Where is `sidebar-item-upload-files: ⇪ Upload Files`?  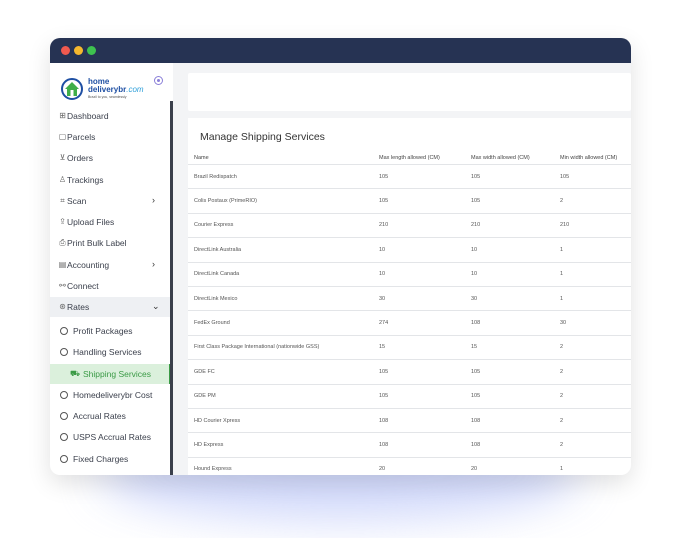 sidebar-item-upload-files: ⇪ Upload Files is located at coordinates (110, 222).